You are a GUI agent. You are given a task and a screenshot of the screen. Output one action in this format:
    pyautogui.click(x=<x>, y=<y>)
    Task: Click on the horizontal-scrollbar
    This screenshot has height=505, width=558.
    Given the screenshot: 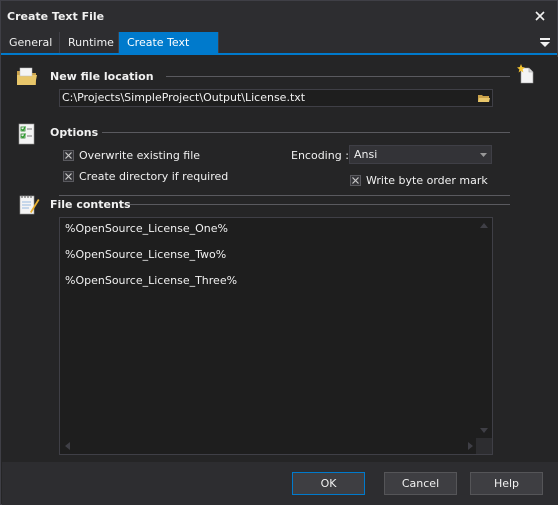 What is the action you would take?
    pyautogui.click(x=269, y=446)
    